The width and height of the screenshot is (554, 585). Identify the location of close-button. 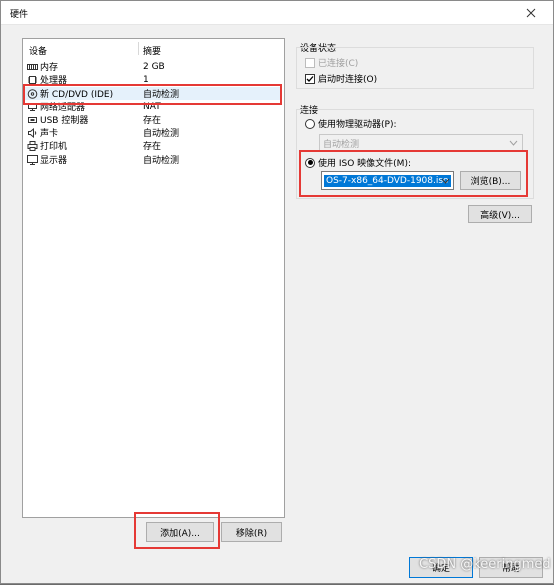
(531, 13).